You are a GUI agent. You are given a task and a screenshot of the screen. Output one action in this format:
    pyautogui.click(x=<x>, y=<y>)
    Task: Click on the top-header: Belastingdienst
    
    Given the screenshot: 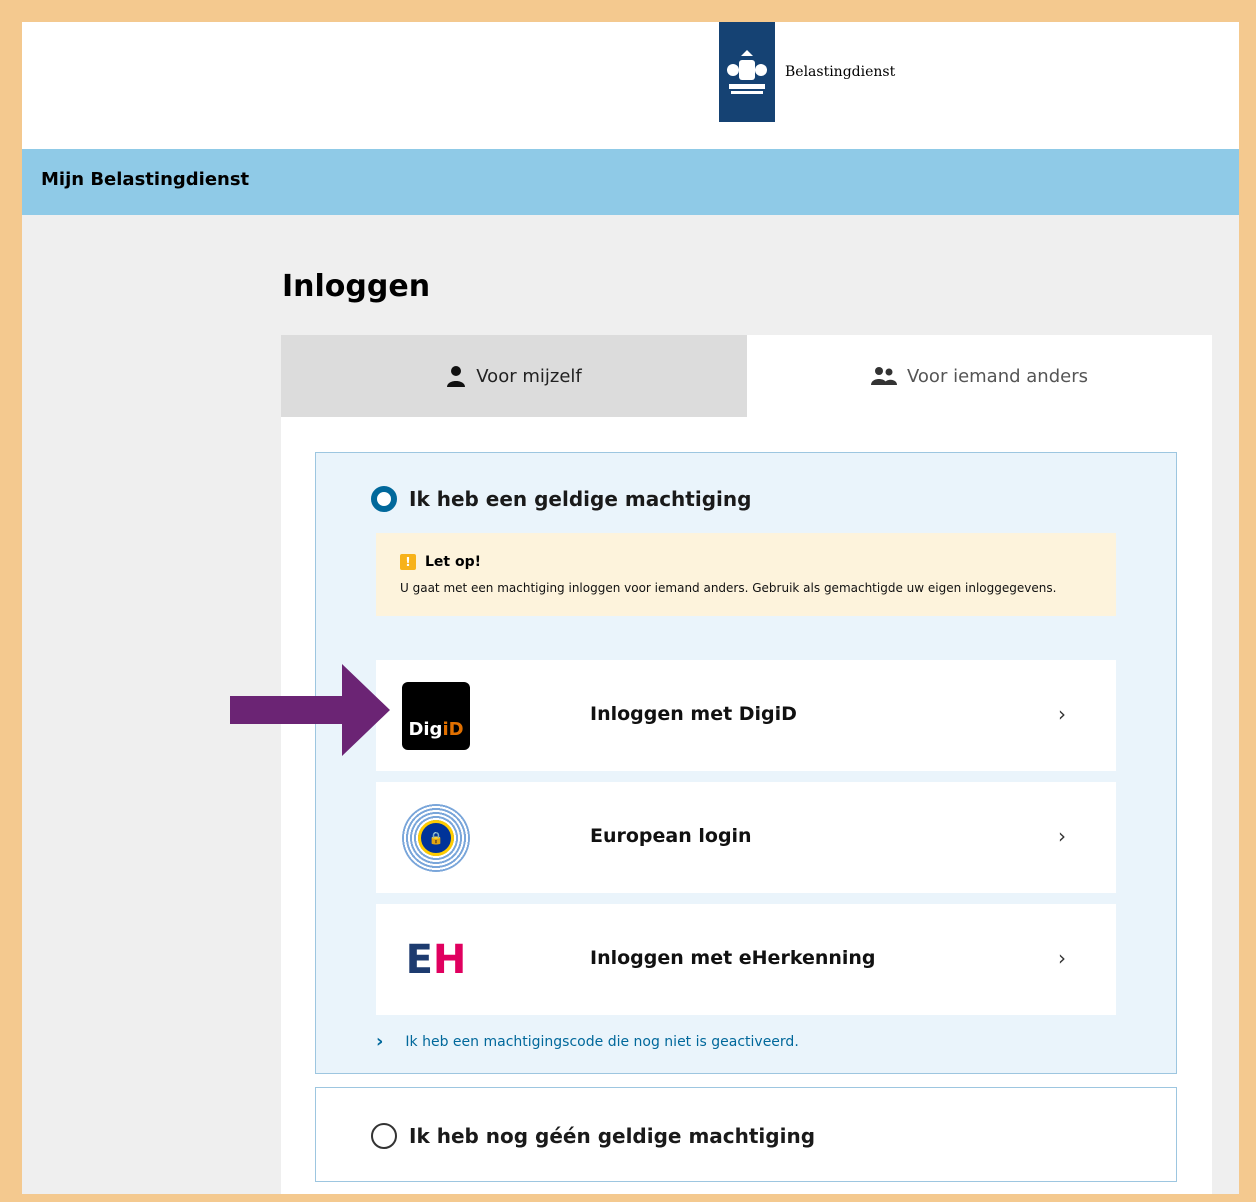 What is the action you would take?
    pyautogui.click(x=630, y=85)
    